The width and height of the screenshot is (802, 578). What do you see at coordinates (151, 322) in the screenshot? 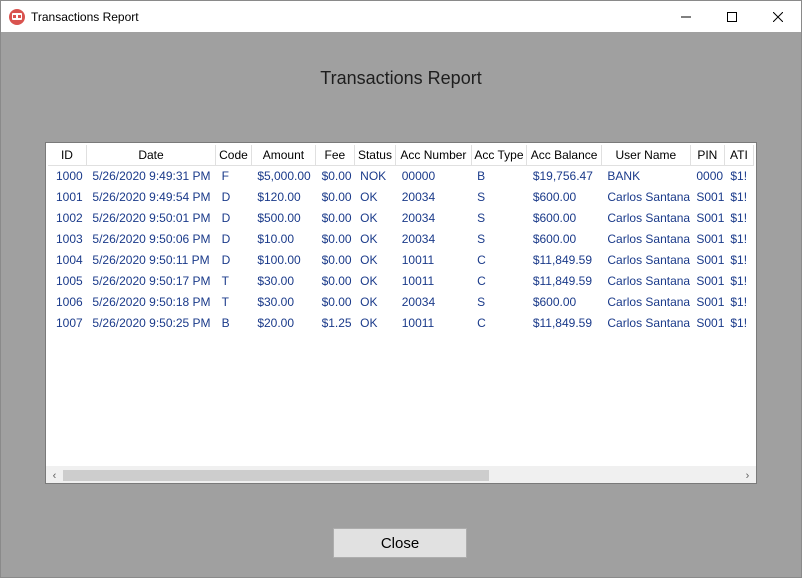
I see `cell-date: 5/26/2020 9:50:25 PM` at bounding box center [151, 322].